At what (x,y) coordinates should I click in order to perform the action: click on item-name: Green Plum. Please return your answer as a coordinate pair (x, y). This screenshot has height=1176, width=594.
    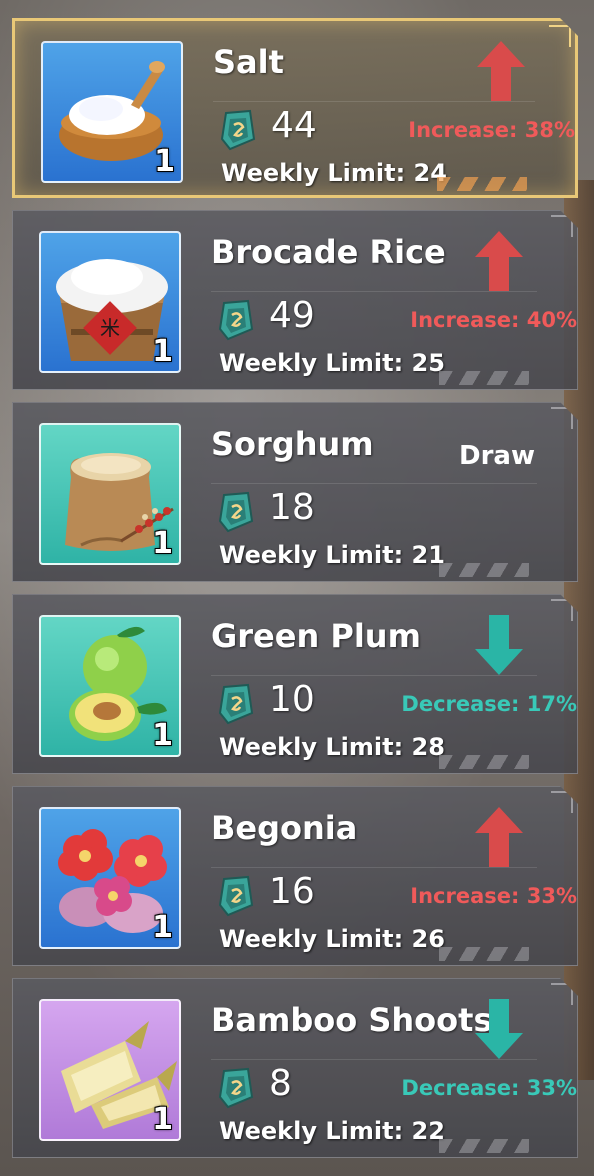
    Looking at the image, I should click on (316, 636).